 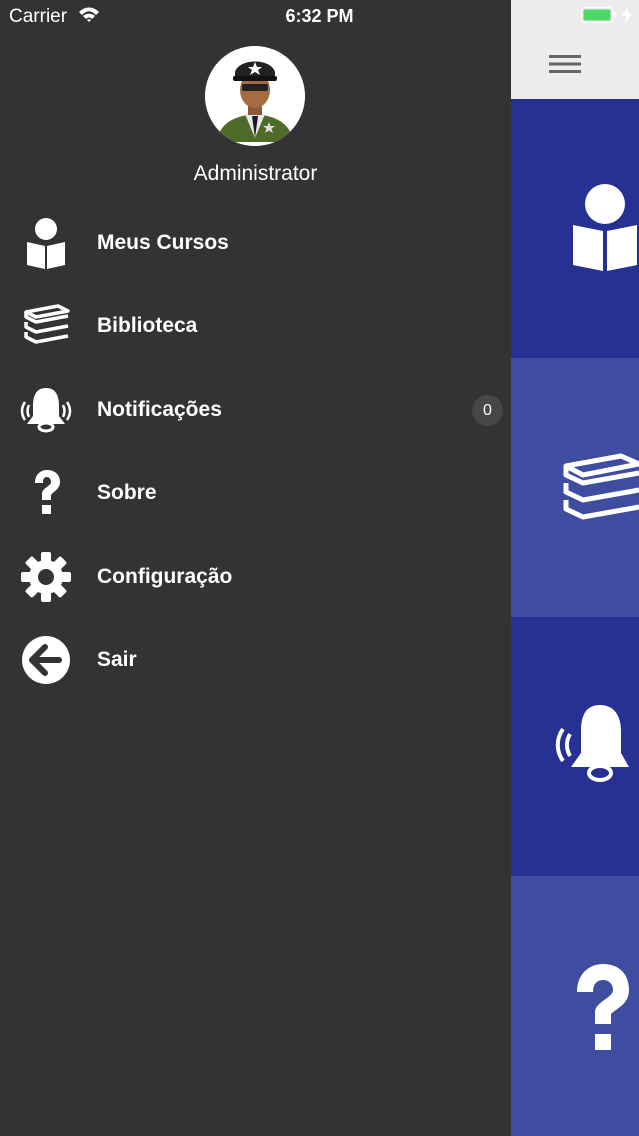 I want to click on menu-item-label: Meus Cursos, so click(x=163, y=242).